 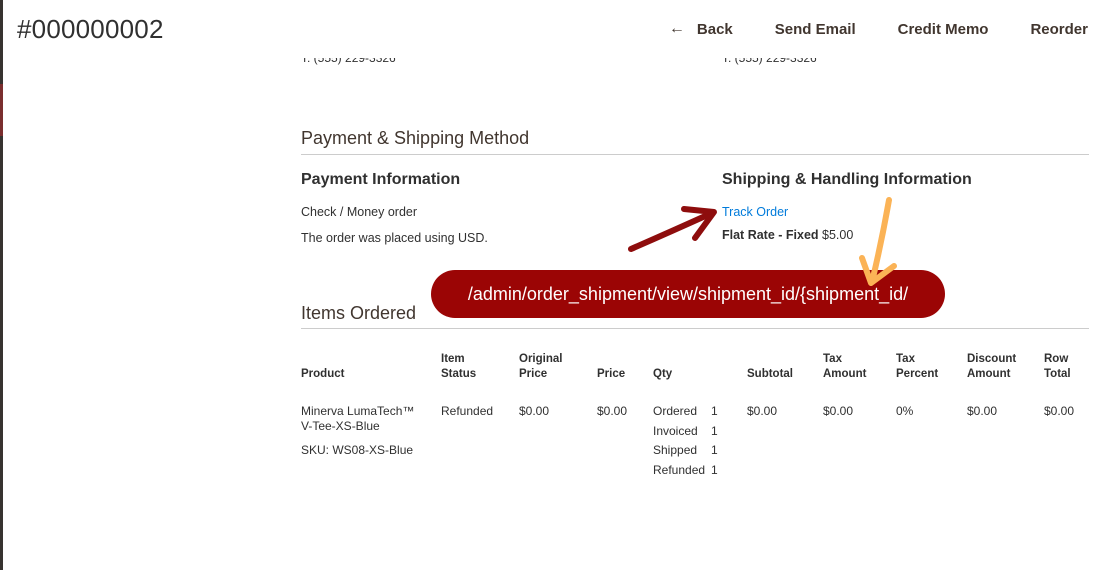 I want to click on shipping-method-label: Flat Rate - Fixed, so click(x=770, y=235).